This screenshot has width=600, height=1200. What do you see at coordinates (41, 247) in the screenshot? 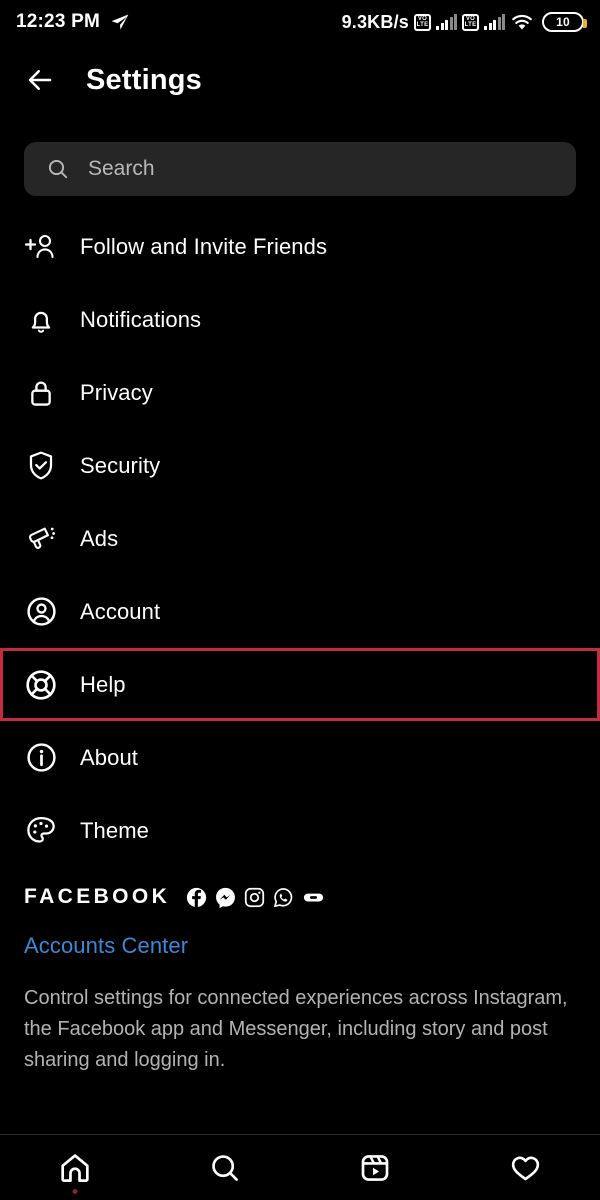
I see `person-add-icon` at bounding box center [41, 247].